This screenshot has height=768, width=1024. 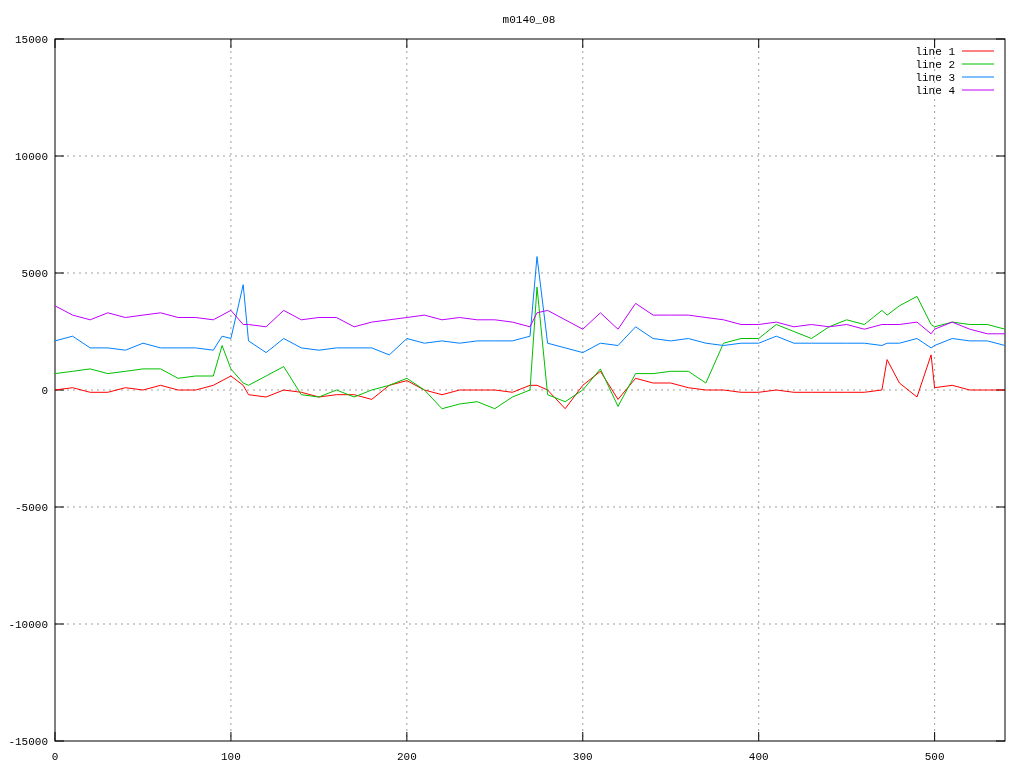 What do you see at coordinates (935, 78) in the screenshot?
I see `legend-label: line 3` at bounding box center [935, 78].